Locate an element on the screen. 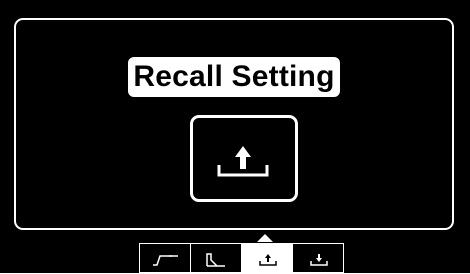 This screenshot has height=274, width=470. recall-button is located at coordinates (244, 158).